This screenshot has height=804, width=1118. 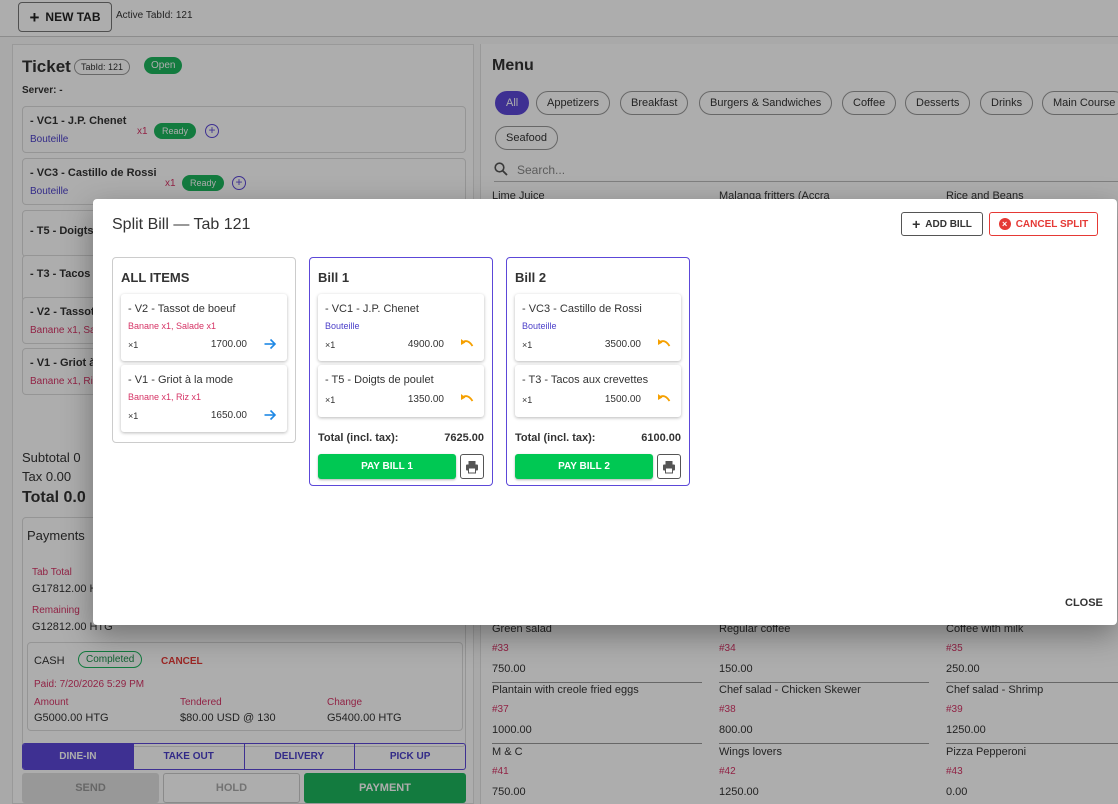 I want to click on pay-bill-button: PAY BILL 1, so click(x=387, y=466).